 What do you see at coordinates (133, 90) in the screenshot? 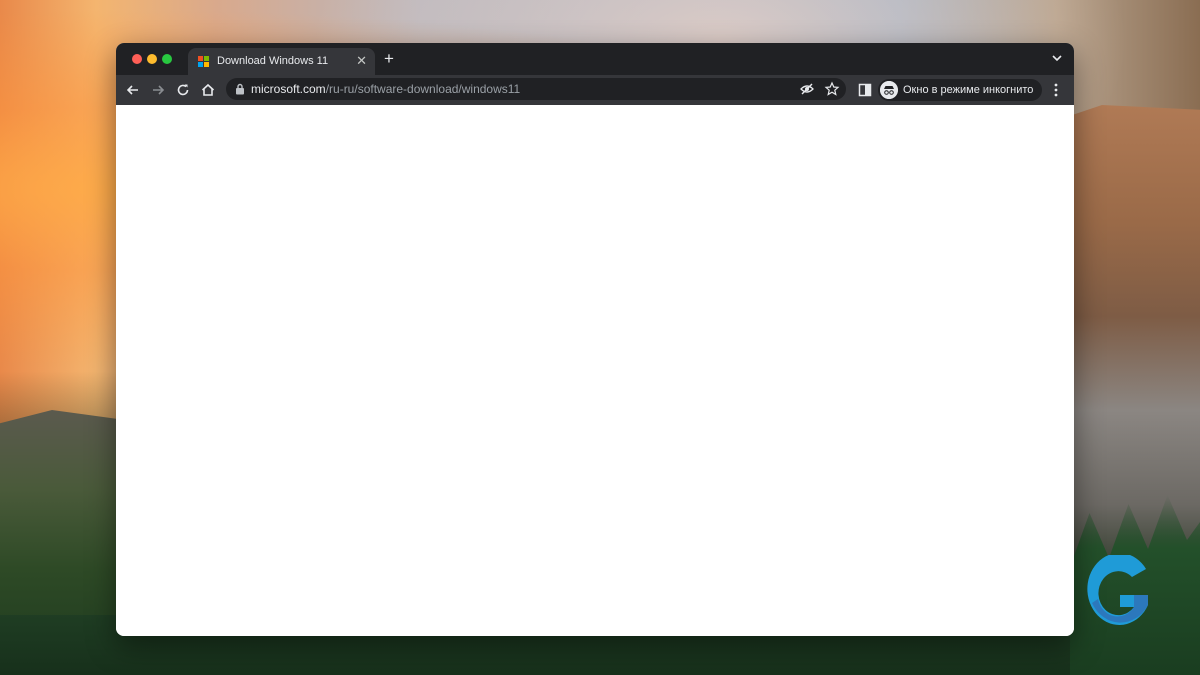
I see `arrow-left-icon` at bounding box center [133, 90].